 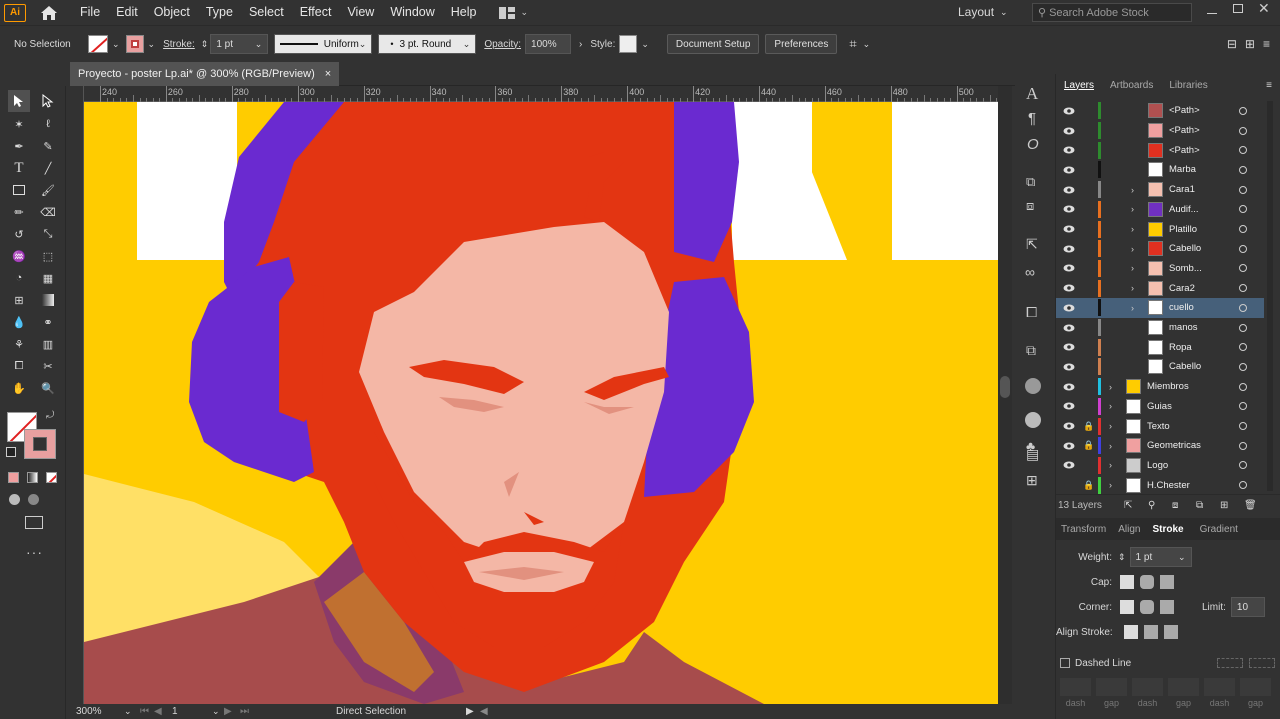 What do you see at coordinates (48, 344) in the screenshot?
I see `column-graph-tool-icon: ▥` at bounding box center [48, 344].